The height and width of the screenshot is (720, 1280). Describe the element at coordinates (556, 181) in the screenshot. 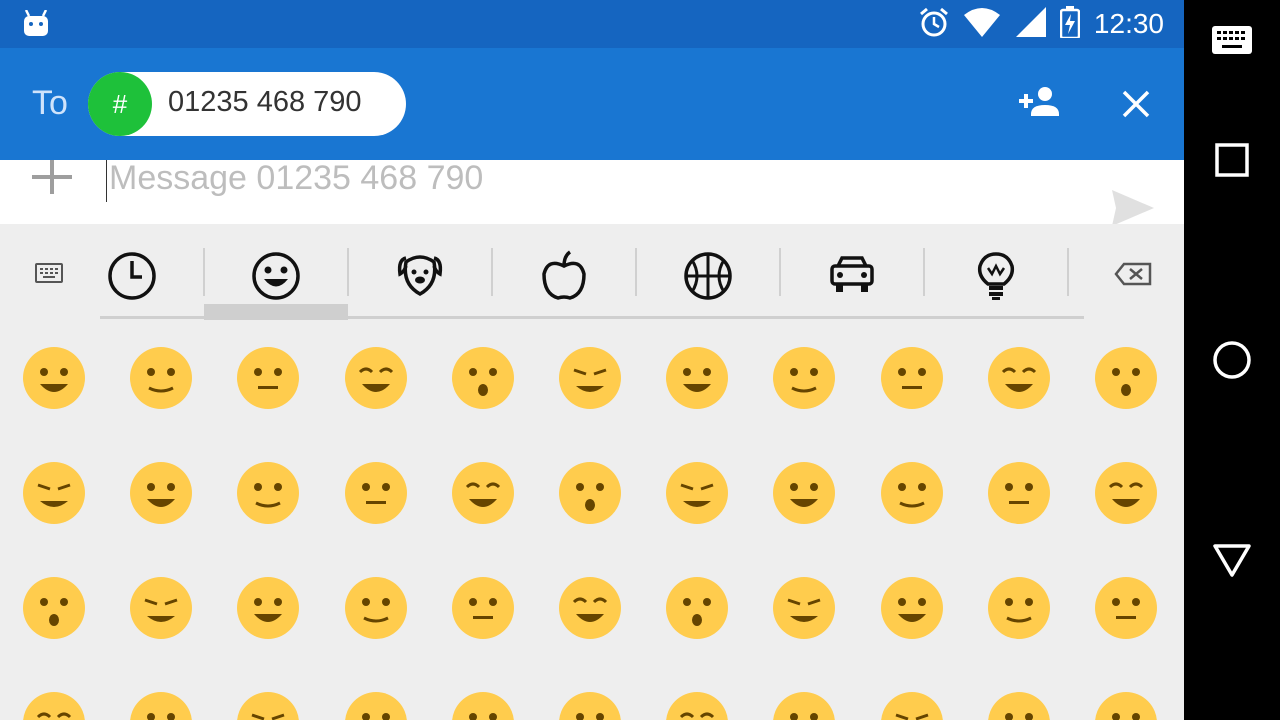

I see `message-input` at that location.